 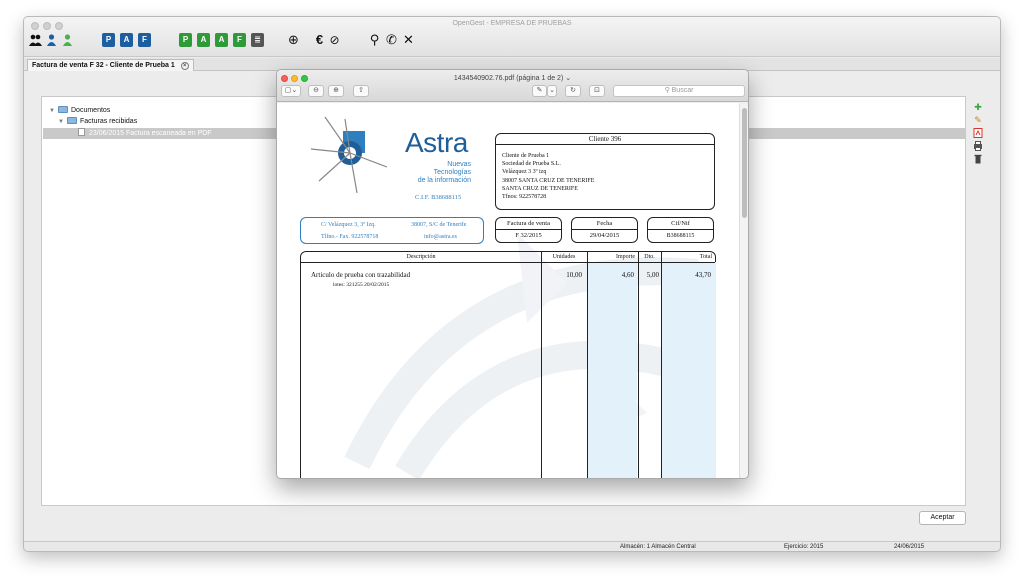 What do you see at coordinates (349, 155) in the screenshot?
I see `astra-logo-icon` at bounding box center [349, 155].